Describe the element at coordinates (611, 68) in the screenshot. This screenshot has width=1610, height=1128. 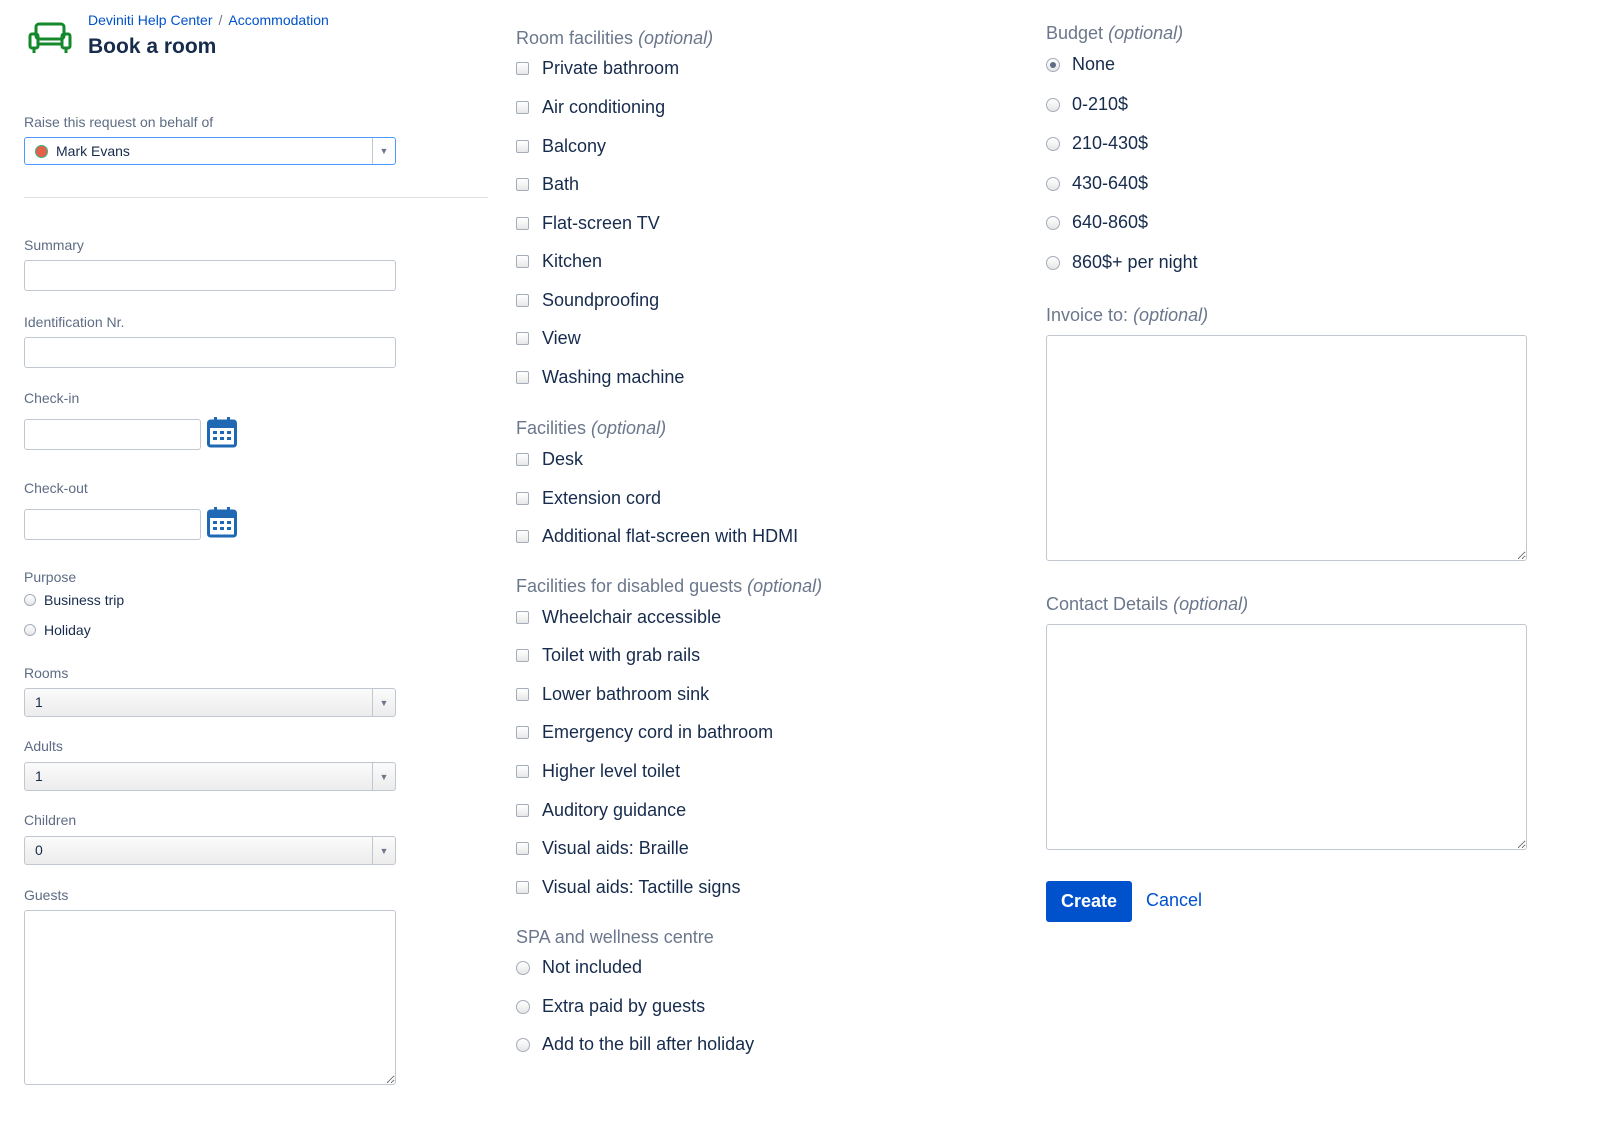
I see `checkbox-label: Private bathroom` at that location.